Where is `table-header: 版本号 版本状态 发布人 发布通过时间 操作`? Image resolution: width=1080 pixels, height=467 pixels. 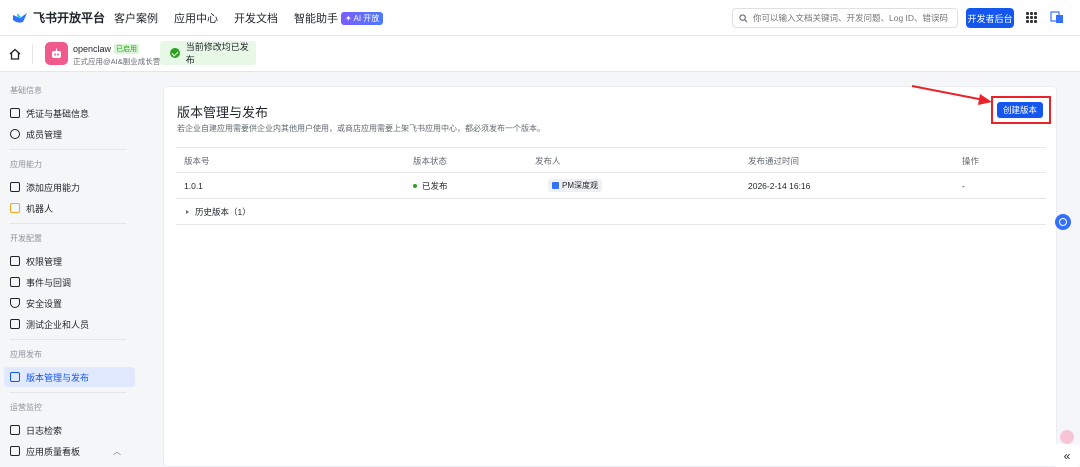 table-header: 版本号 版本状态 发布人 发布通过时间 操作 is located at coordinates (611, 160).